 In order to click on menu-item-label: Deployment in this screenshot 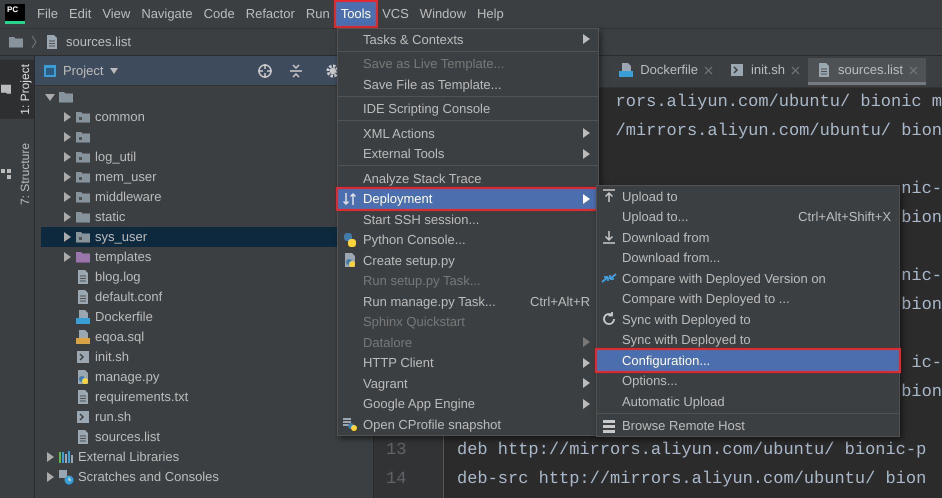, I will do `click(397, 199)`.